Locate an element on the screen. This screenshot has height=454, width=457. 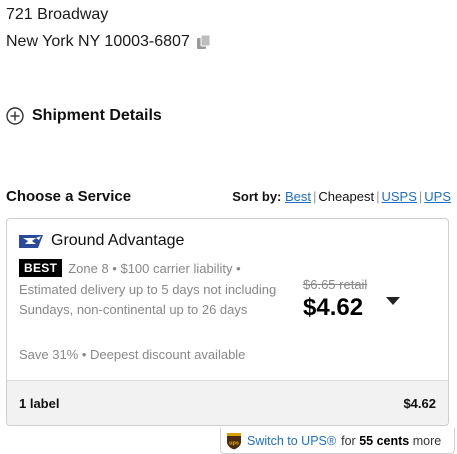
sort-cheapest-option: Cheapest is located at coordinates (346, 196).